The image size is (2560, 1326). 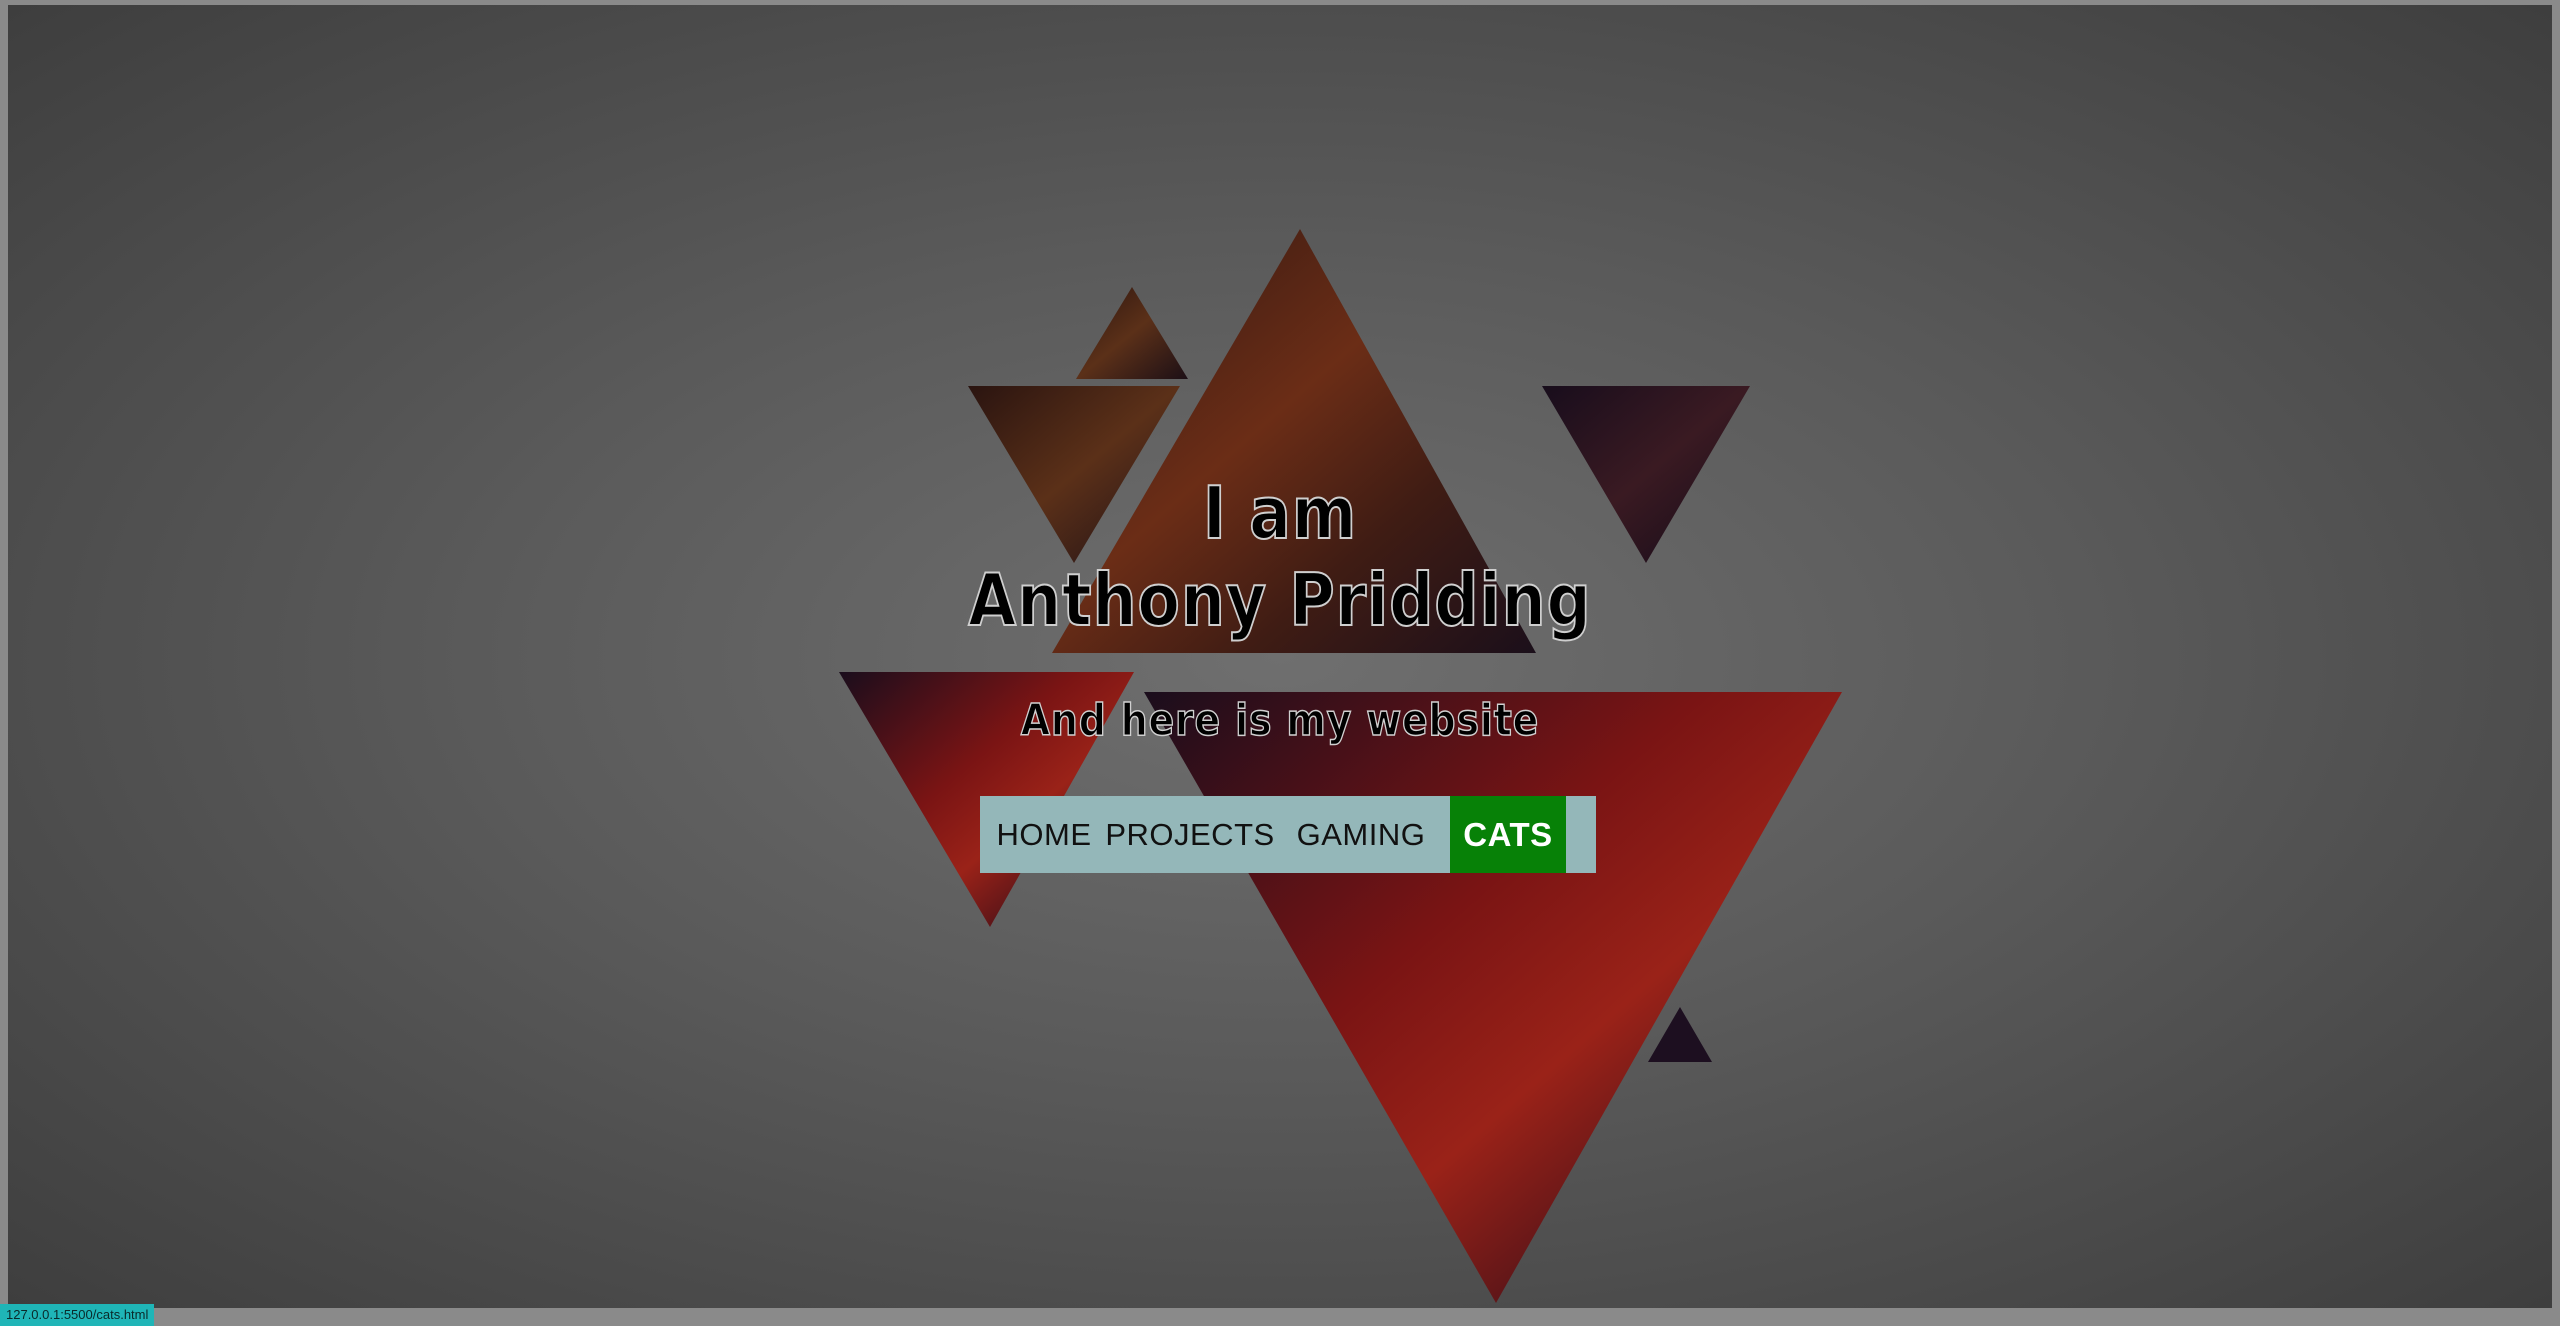 What do you see at coordinates (1044, 834) in the screenshot?
I see `nav-home-link: HOME` at bounding box center [1044, 834].